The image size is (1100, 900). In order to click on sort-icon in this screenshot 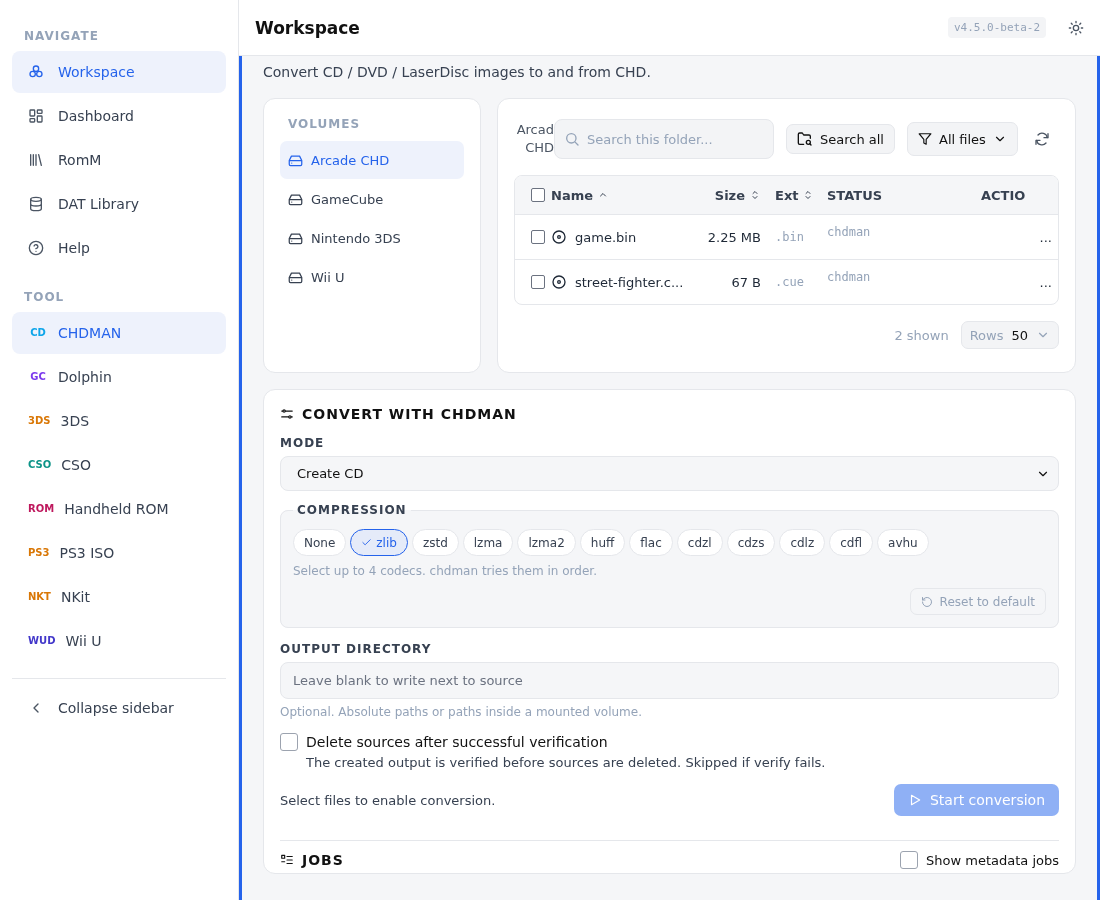, I will do `click(755, 195)`.